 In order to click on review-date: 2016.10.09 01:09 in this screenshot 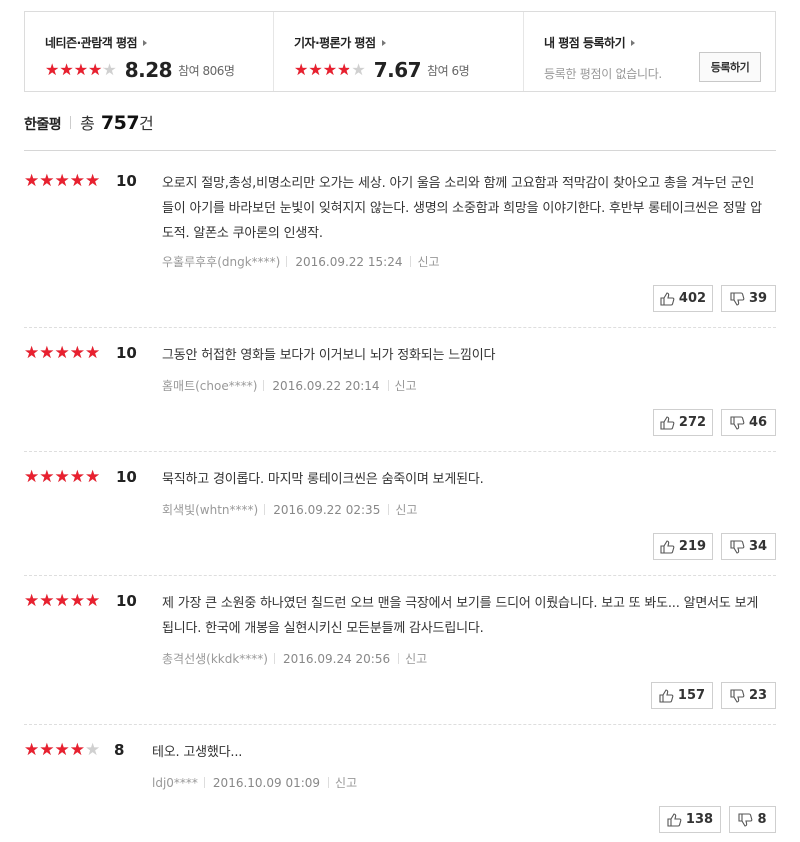, I will do `click(266, 783)`.